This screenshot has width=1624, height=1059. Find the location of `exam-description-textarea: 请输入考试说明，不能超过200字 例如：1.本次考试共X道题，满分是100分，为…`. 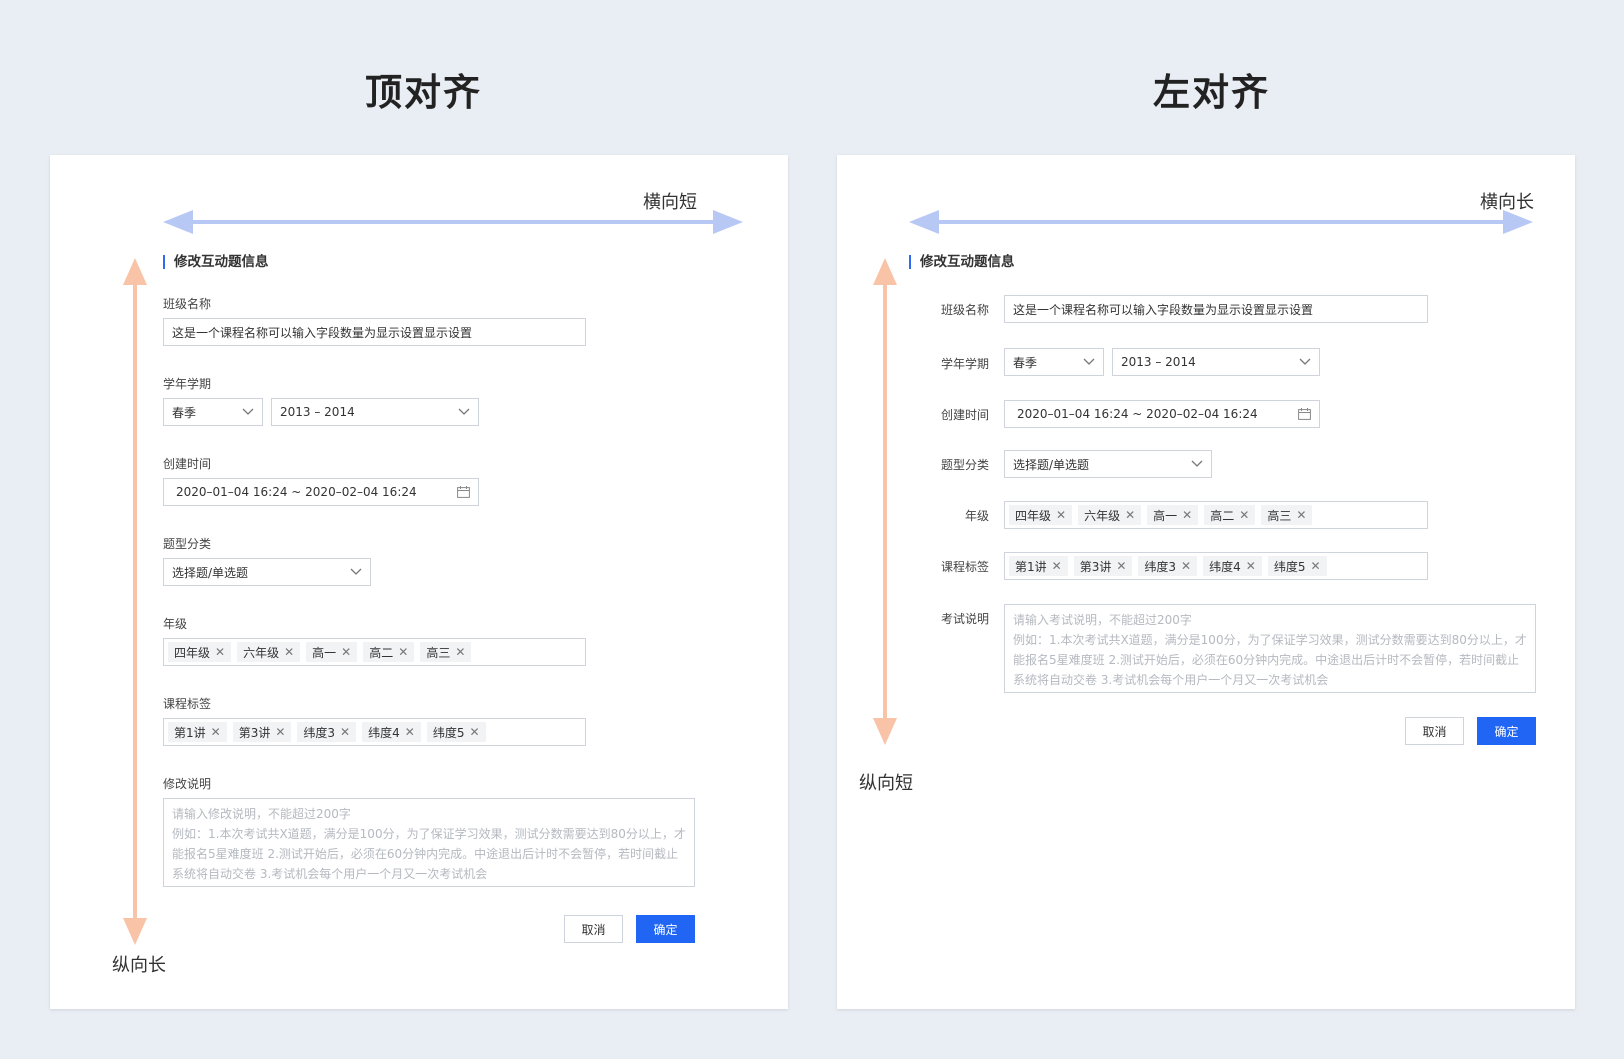

exam-description-textarea: 请输入考试说明，不能超过200字 例如：1.本次考试共X道题，满分是100分，为… is located at coordinates (1270, 648).